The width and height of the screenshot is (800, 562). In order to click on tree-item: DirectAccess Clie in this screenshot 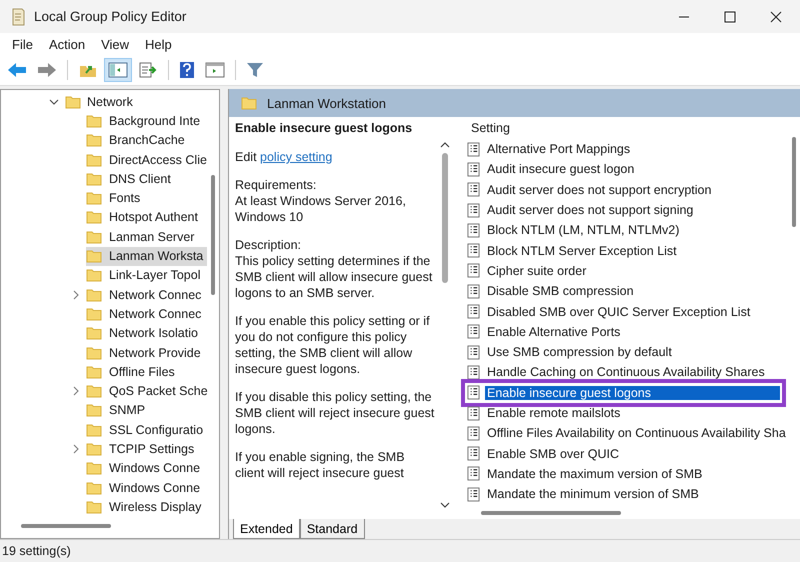, I will do `click(148, 160)`.